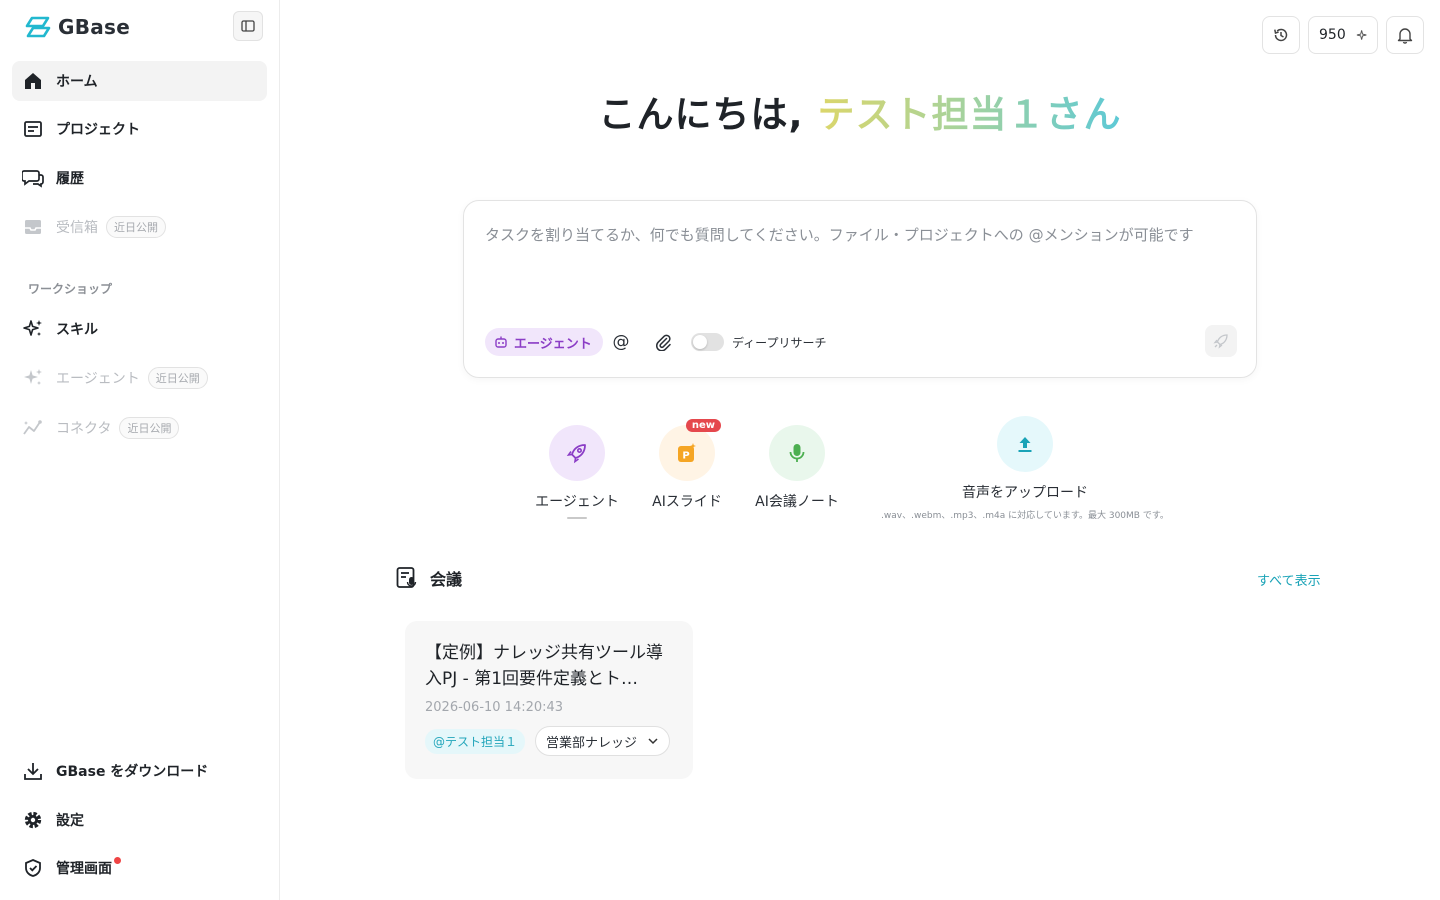 The width and height of the screenshot is (1440, 900). I want to click on meetings-title: 会議, so click(446, 579).